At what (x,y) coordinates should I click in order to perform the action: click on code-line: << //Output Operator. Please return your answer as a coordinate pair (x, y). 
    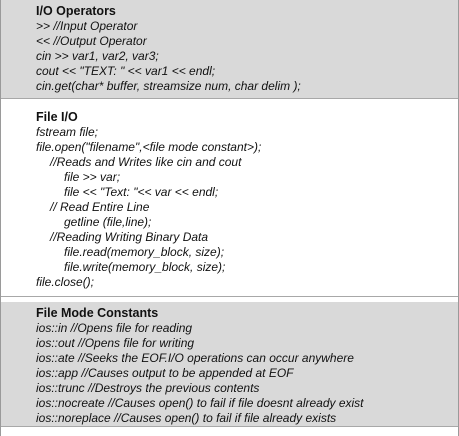
    Looking at the image, I should click on (91, 41).